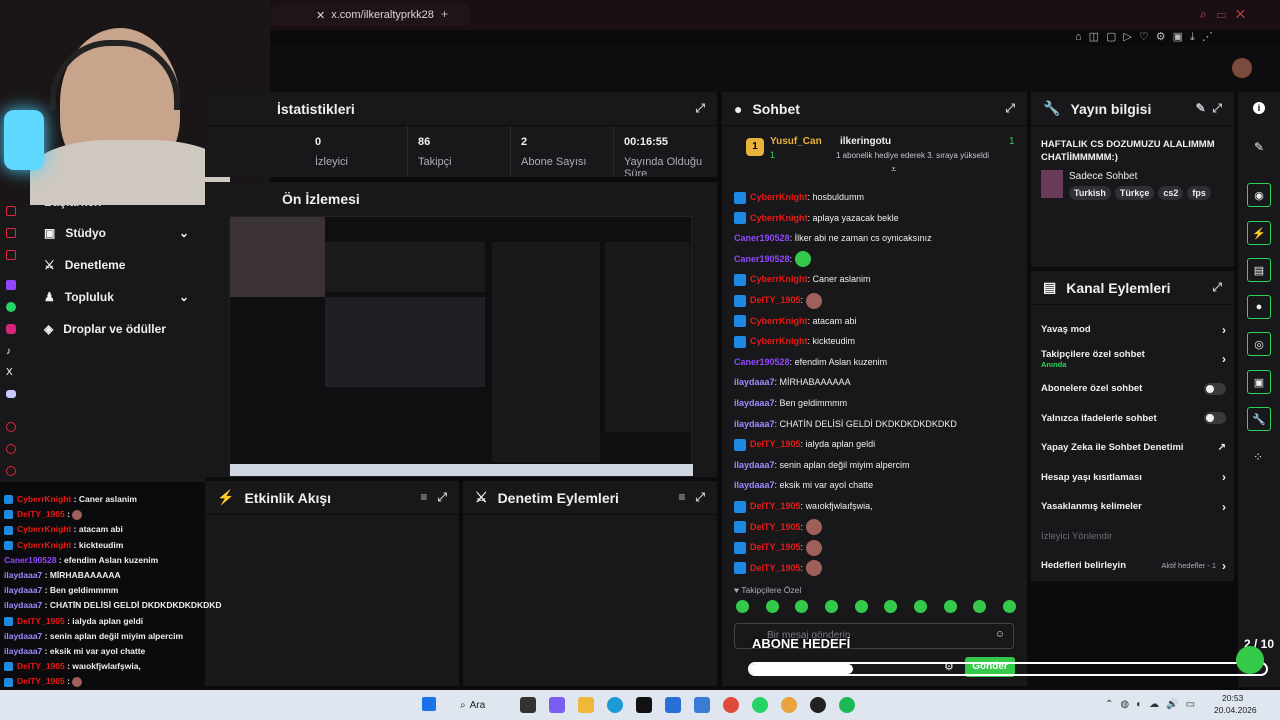 The height and width of the screenshot is (720, 1280). I want to click on channel-row: Hedefleri belirleyin Aktif hedefler - 1 ›, so click(1133, 566).